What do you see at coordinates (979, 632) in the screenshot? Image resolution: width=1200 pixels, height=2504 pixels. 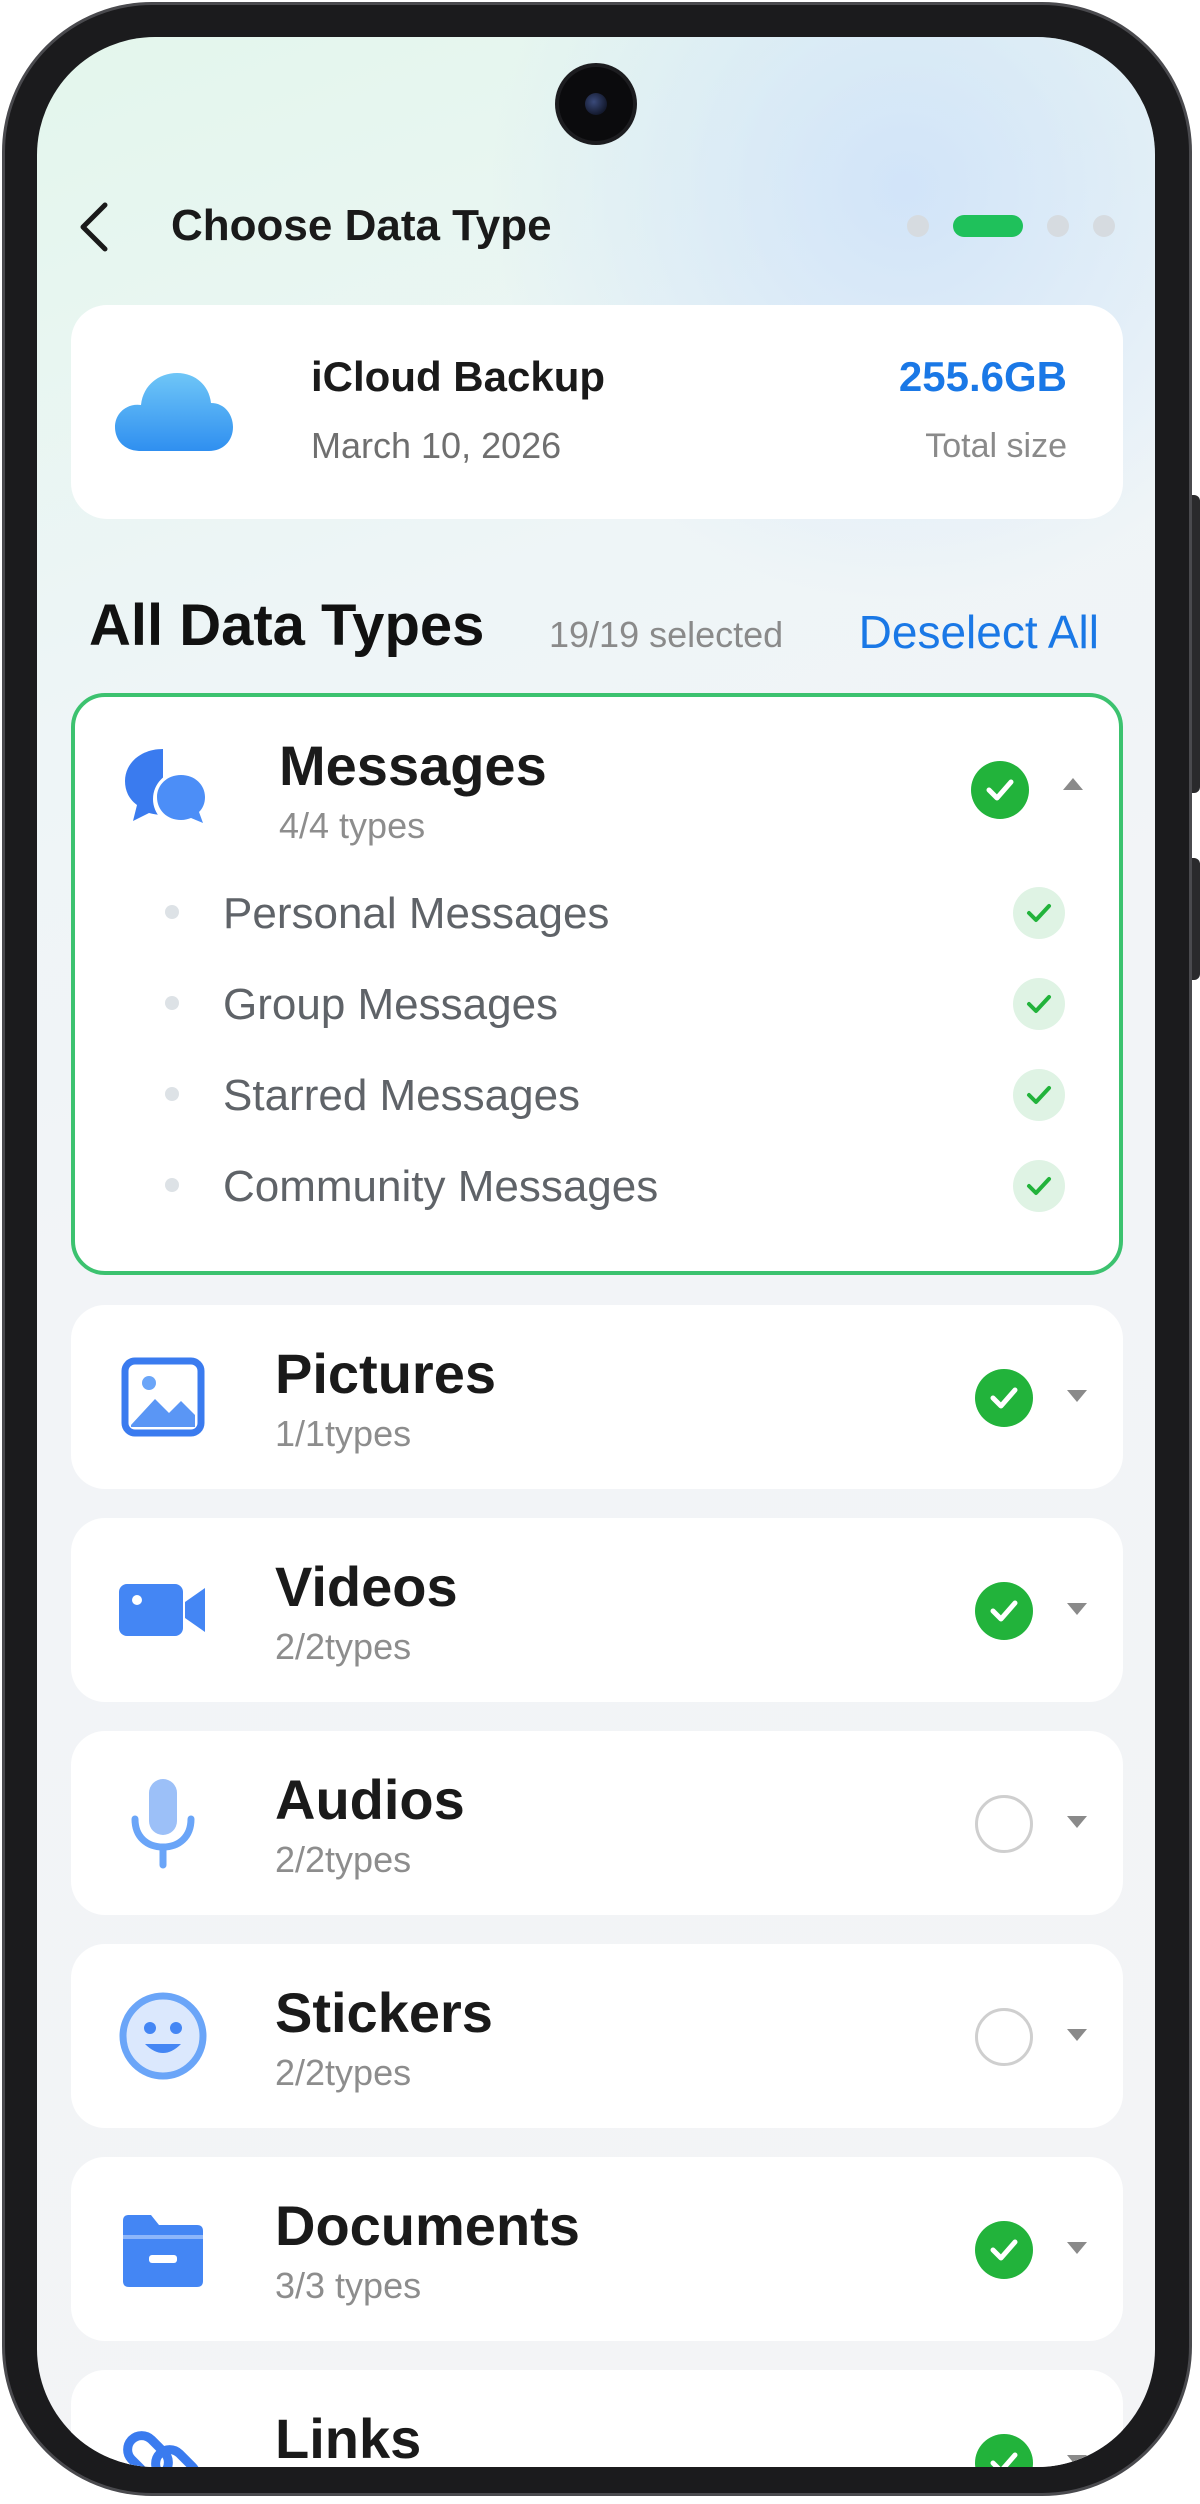 I see `deselect-all-button: Deselect All` at bounding box center [979, 632].